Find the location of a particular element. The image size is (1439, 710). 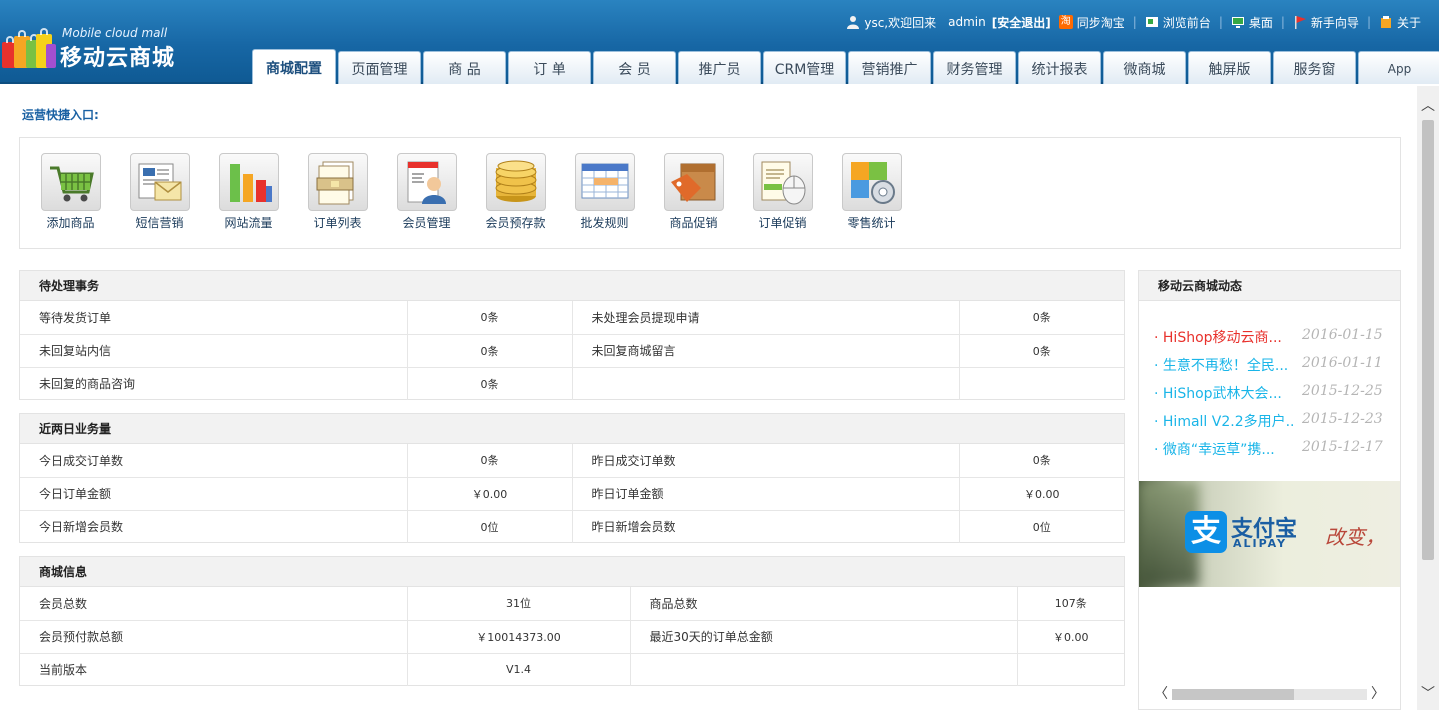

quick-sms-marketing: 短信营销 is located at coordinates (159, 192).